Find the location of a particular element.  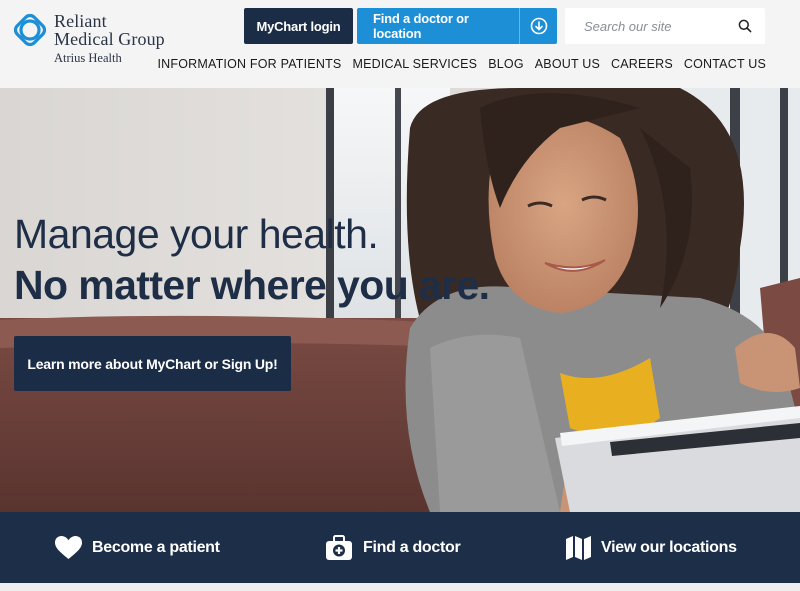

nav-item-contact-us: CONTACT US is located at coordinates (725, 64).